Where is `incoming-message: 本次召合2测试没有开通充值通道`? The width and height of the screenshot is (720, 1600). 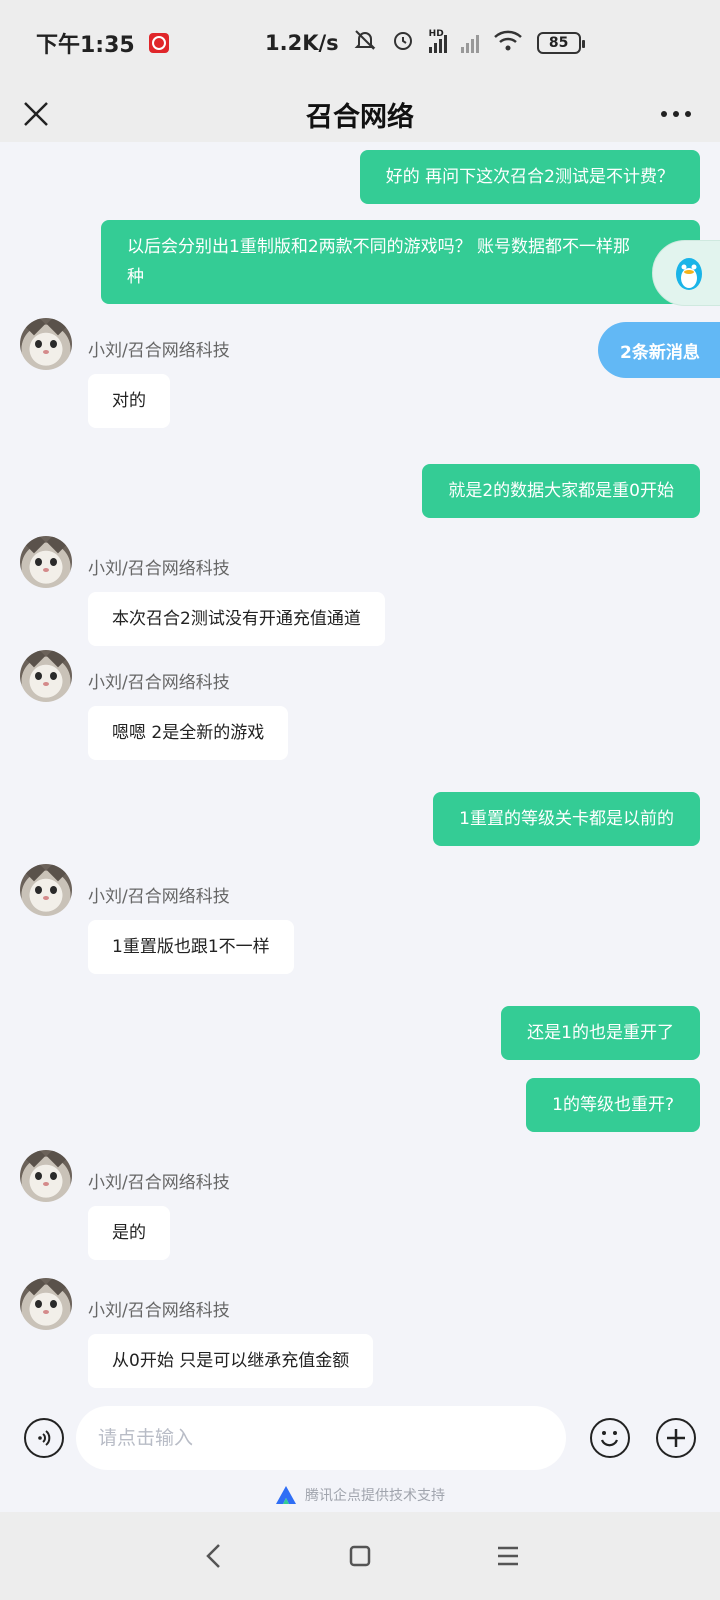
incoming-message: 本次召合2测试没有开通充值通道 is located at coordinates (236, 619).